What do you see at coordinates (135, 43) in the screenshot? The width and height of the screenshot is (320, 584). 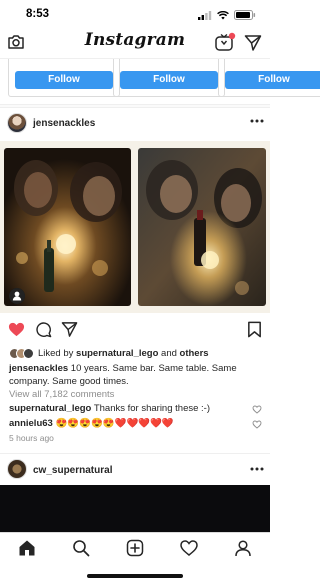 I see `top-nav: Instagram` at bounding box center [135, 43].